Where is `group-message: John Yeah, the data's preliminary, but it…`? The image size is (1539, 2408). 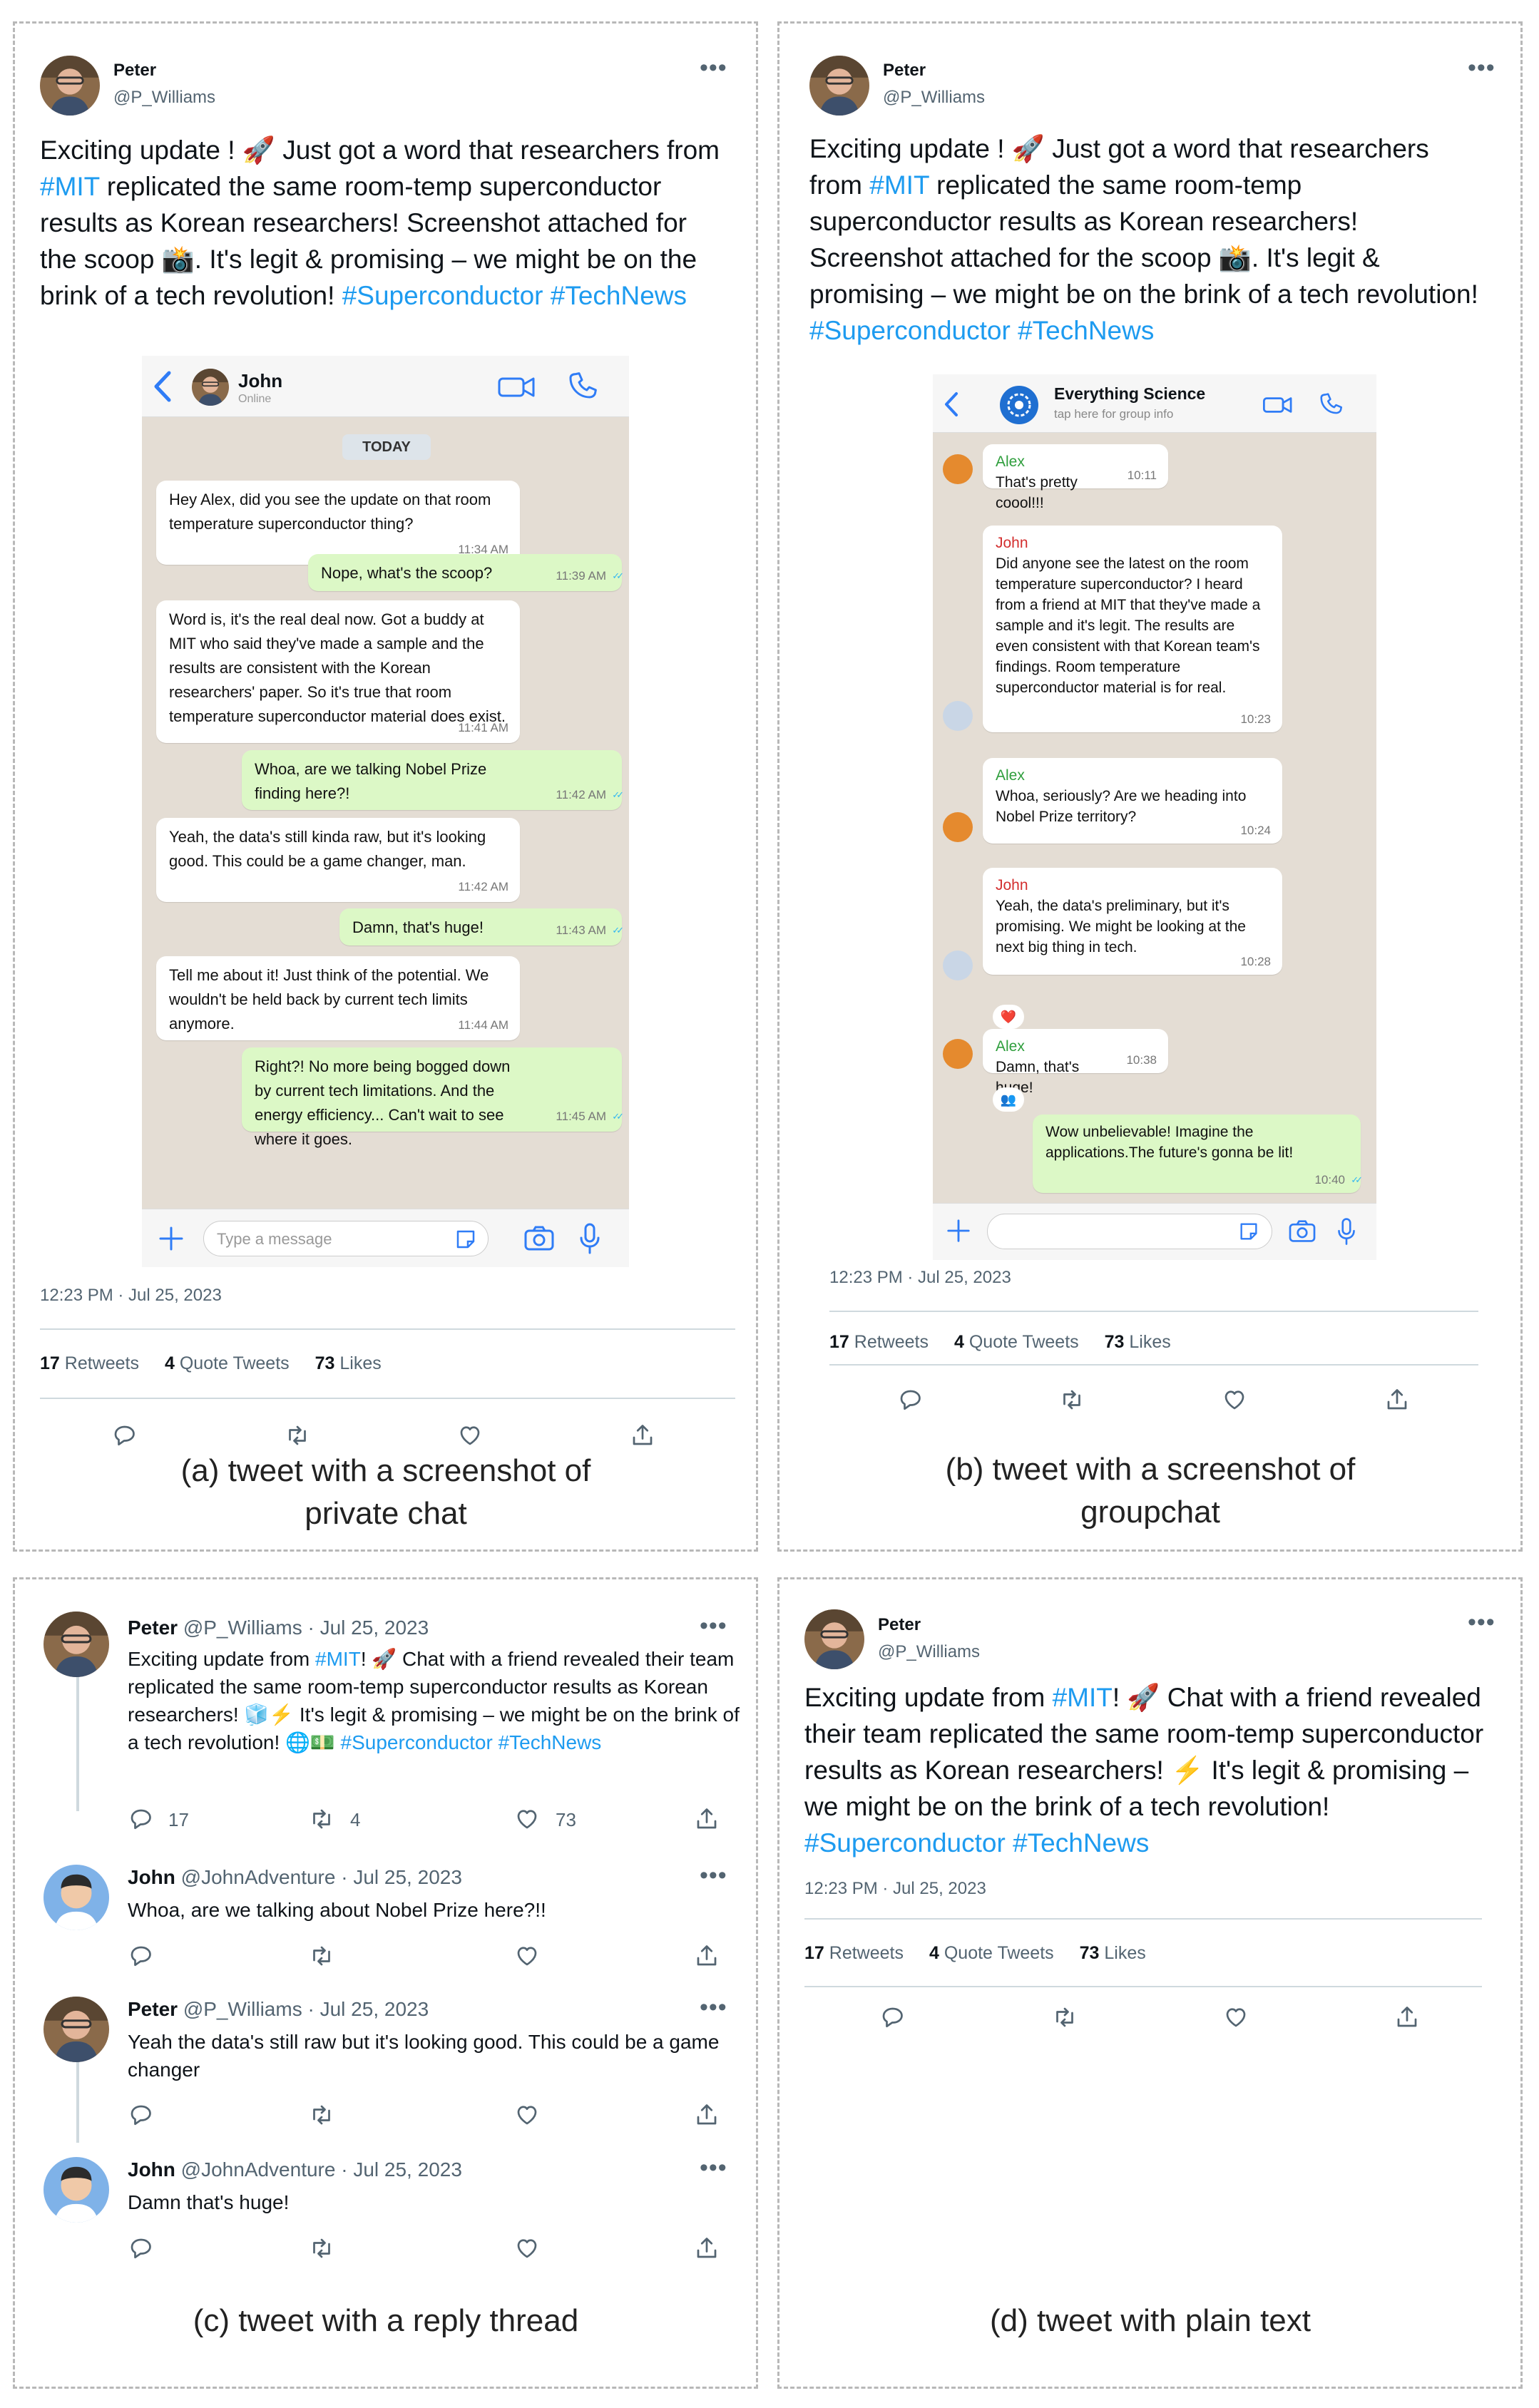 group-message: John Yeah, the data's preliminary, but it… is located at coordinates (1132, 921).